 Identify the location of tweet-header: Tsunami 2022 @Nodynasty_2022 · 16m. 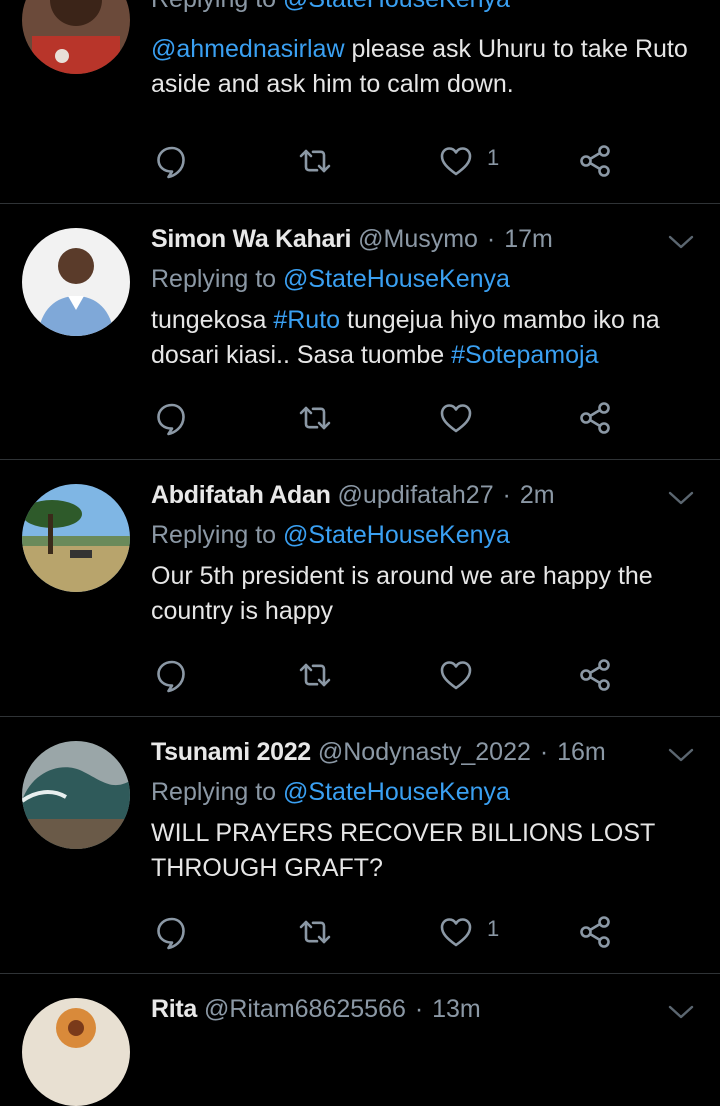
(378, 752).